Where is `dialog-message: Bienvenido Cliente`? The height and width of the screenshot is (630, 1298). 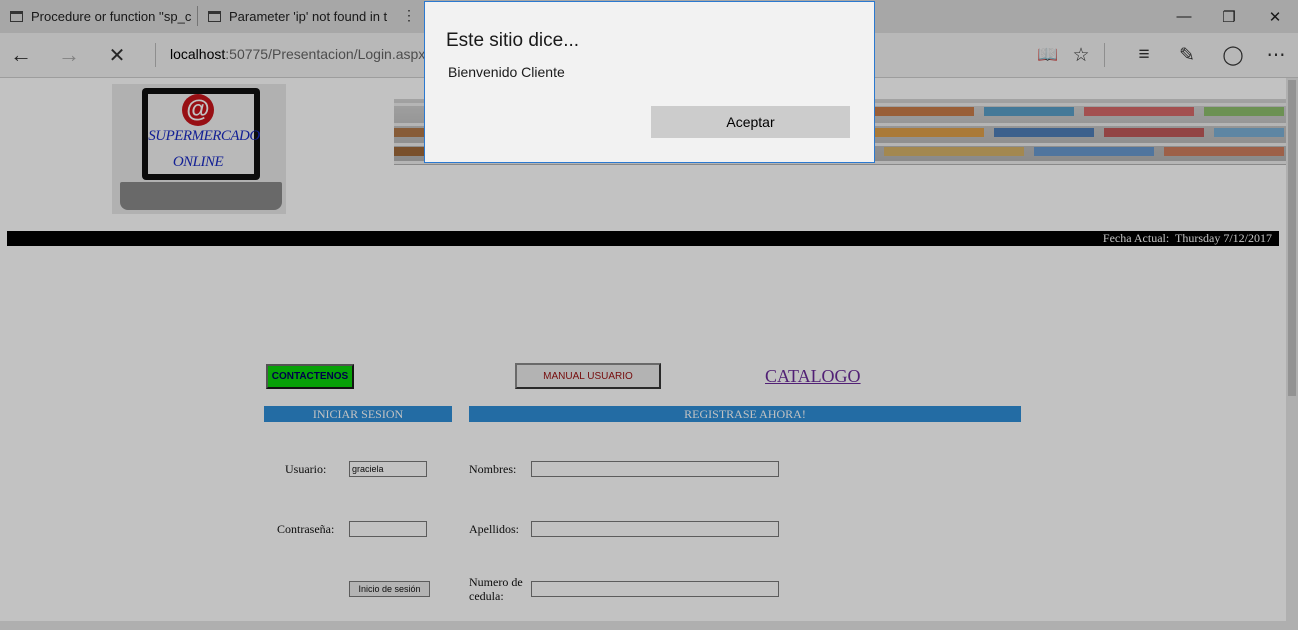
dialog-message: Bienvenido Cliente is located at coordinates (506, 72).